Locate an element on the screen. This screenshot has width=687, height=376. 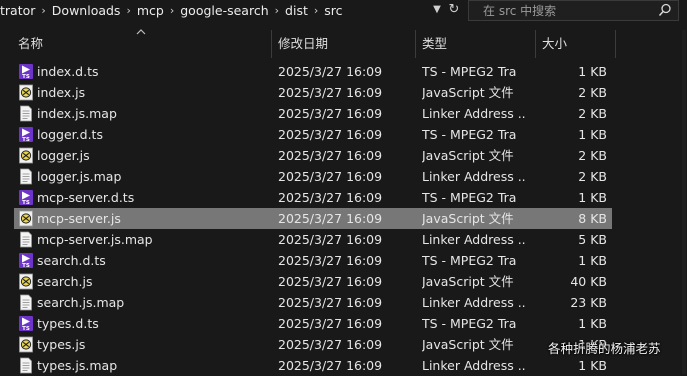
sort-ascending-icon is located at coordinates (141, 32).